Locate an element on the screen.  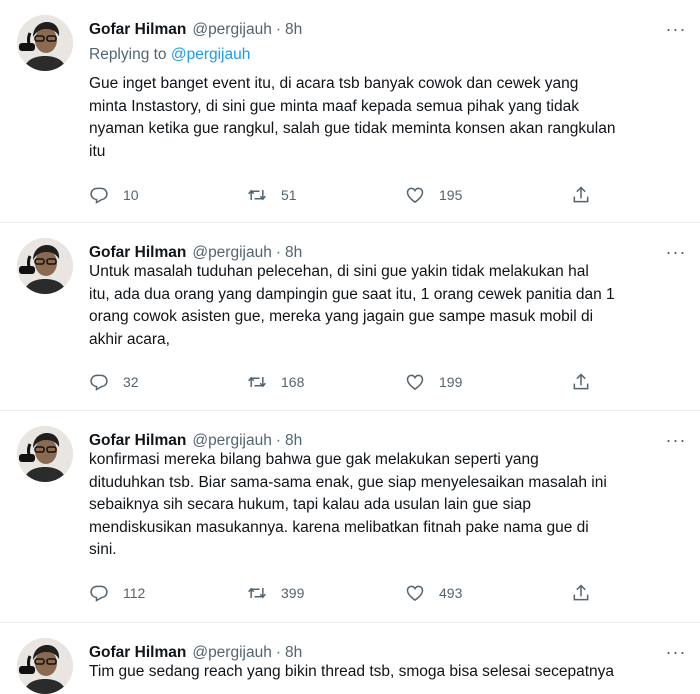
retweet-button: 168 is located at coordinates (275, 382).